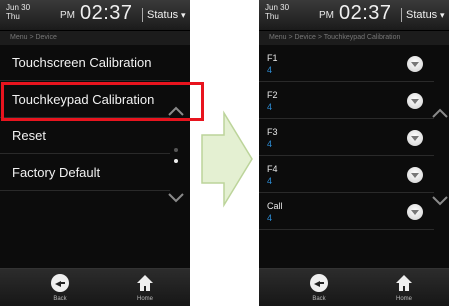  What do you see at coordinates (346, 63) in the screenshot?
I see `calibration-row-f1: F1 4` at bounding box center [346, 63].